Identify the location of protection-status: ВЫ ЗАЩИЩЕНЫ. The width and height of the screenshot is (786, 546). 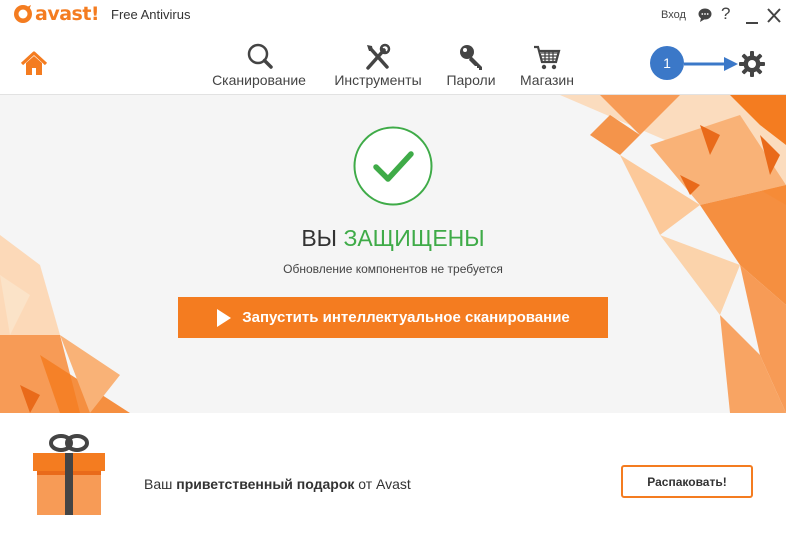
(393, 238).